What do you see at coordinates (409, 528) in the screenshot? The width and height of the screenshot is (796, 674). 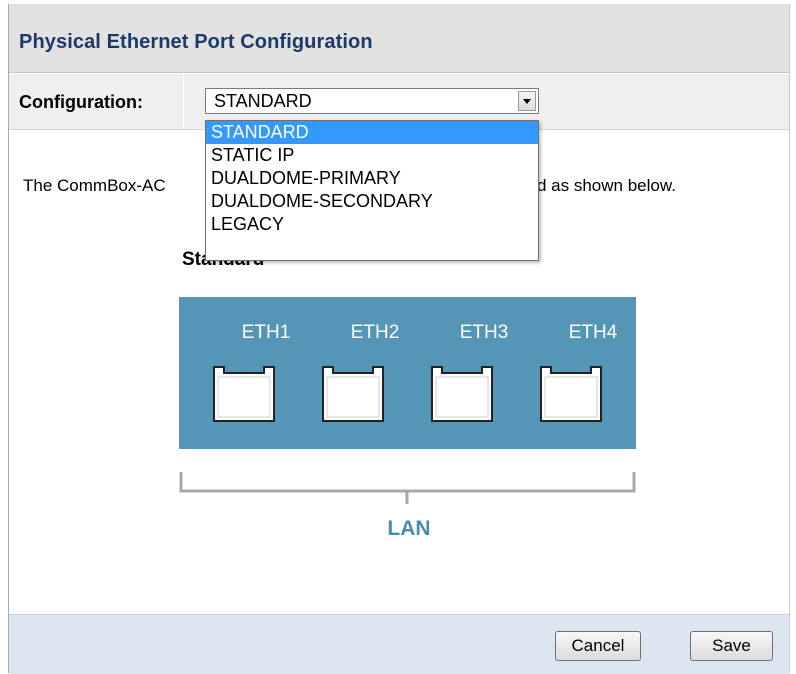 I see `lan-label: LAN` at bounding box center [409, 528].